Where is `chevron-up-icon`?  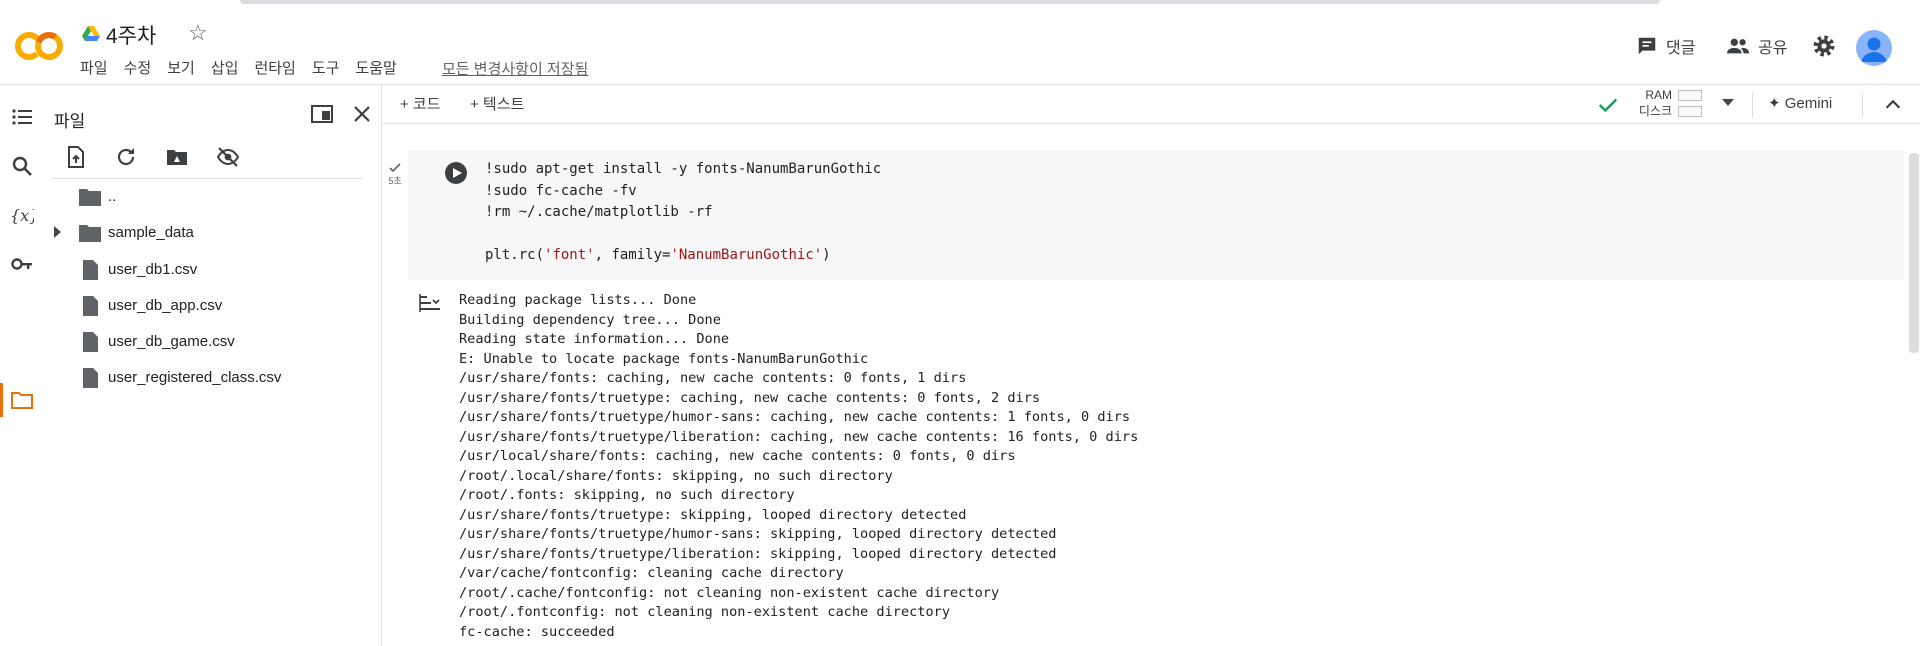
chevron-up-icon is located at coordinates (1893, 105).